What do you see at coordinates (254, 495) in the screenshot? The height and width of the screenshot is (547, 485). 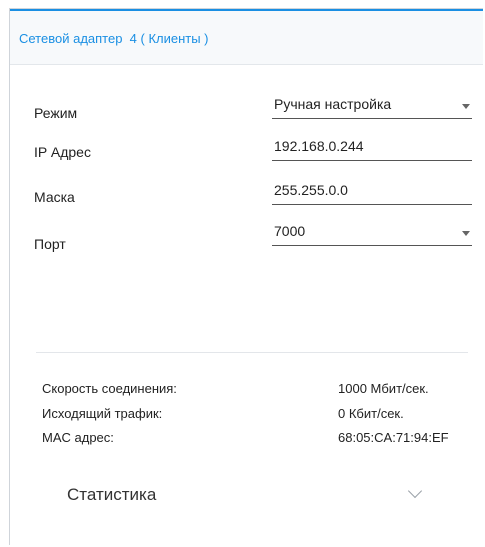 I see `statistics-expander: Статистика` at bounding box center [254, 495].